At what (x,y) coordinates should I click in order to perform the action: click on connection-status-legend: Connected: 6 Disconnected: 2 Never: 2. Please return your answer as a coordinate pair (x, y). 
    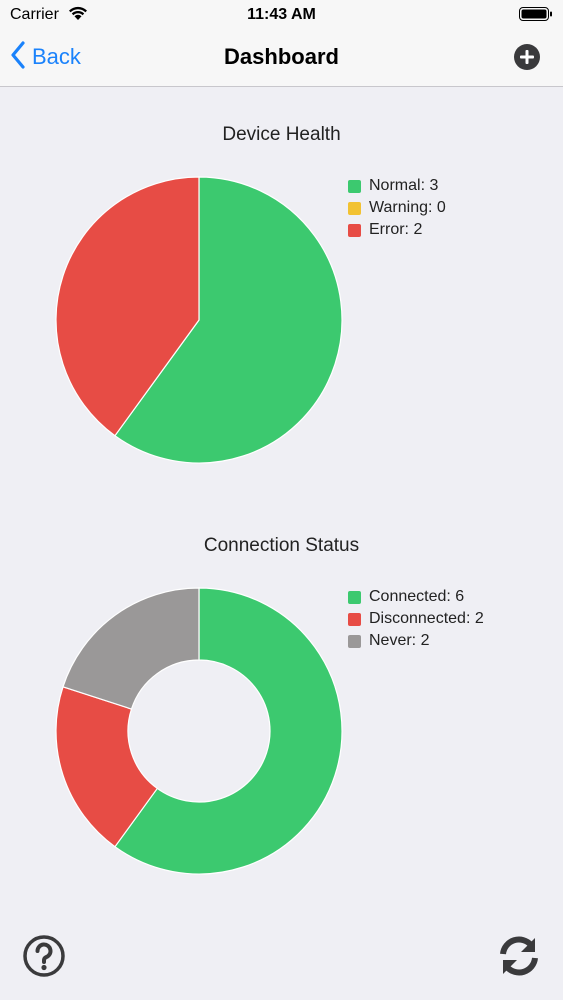
    Looking at the image, I should click on (416, 619).